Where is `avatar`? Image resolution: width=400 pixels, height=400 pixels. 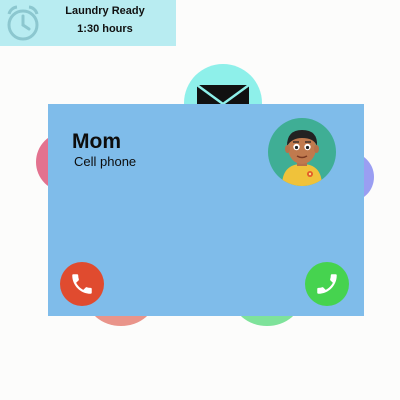 avatar is located at coordinates (302, 152).